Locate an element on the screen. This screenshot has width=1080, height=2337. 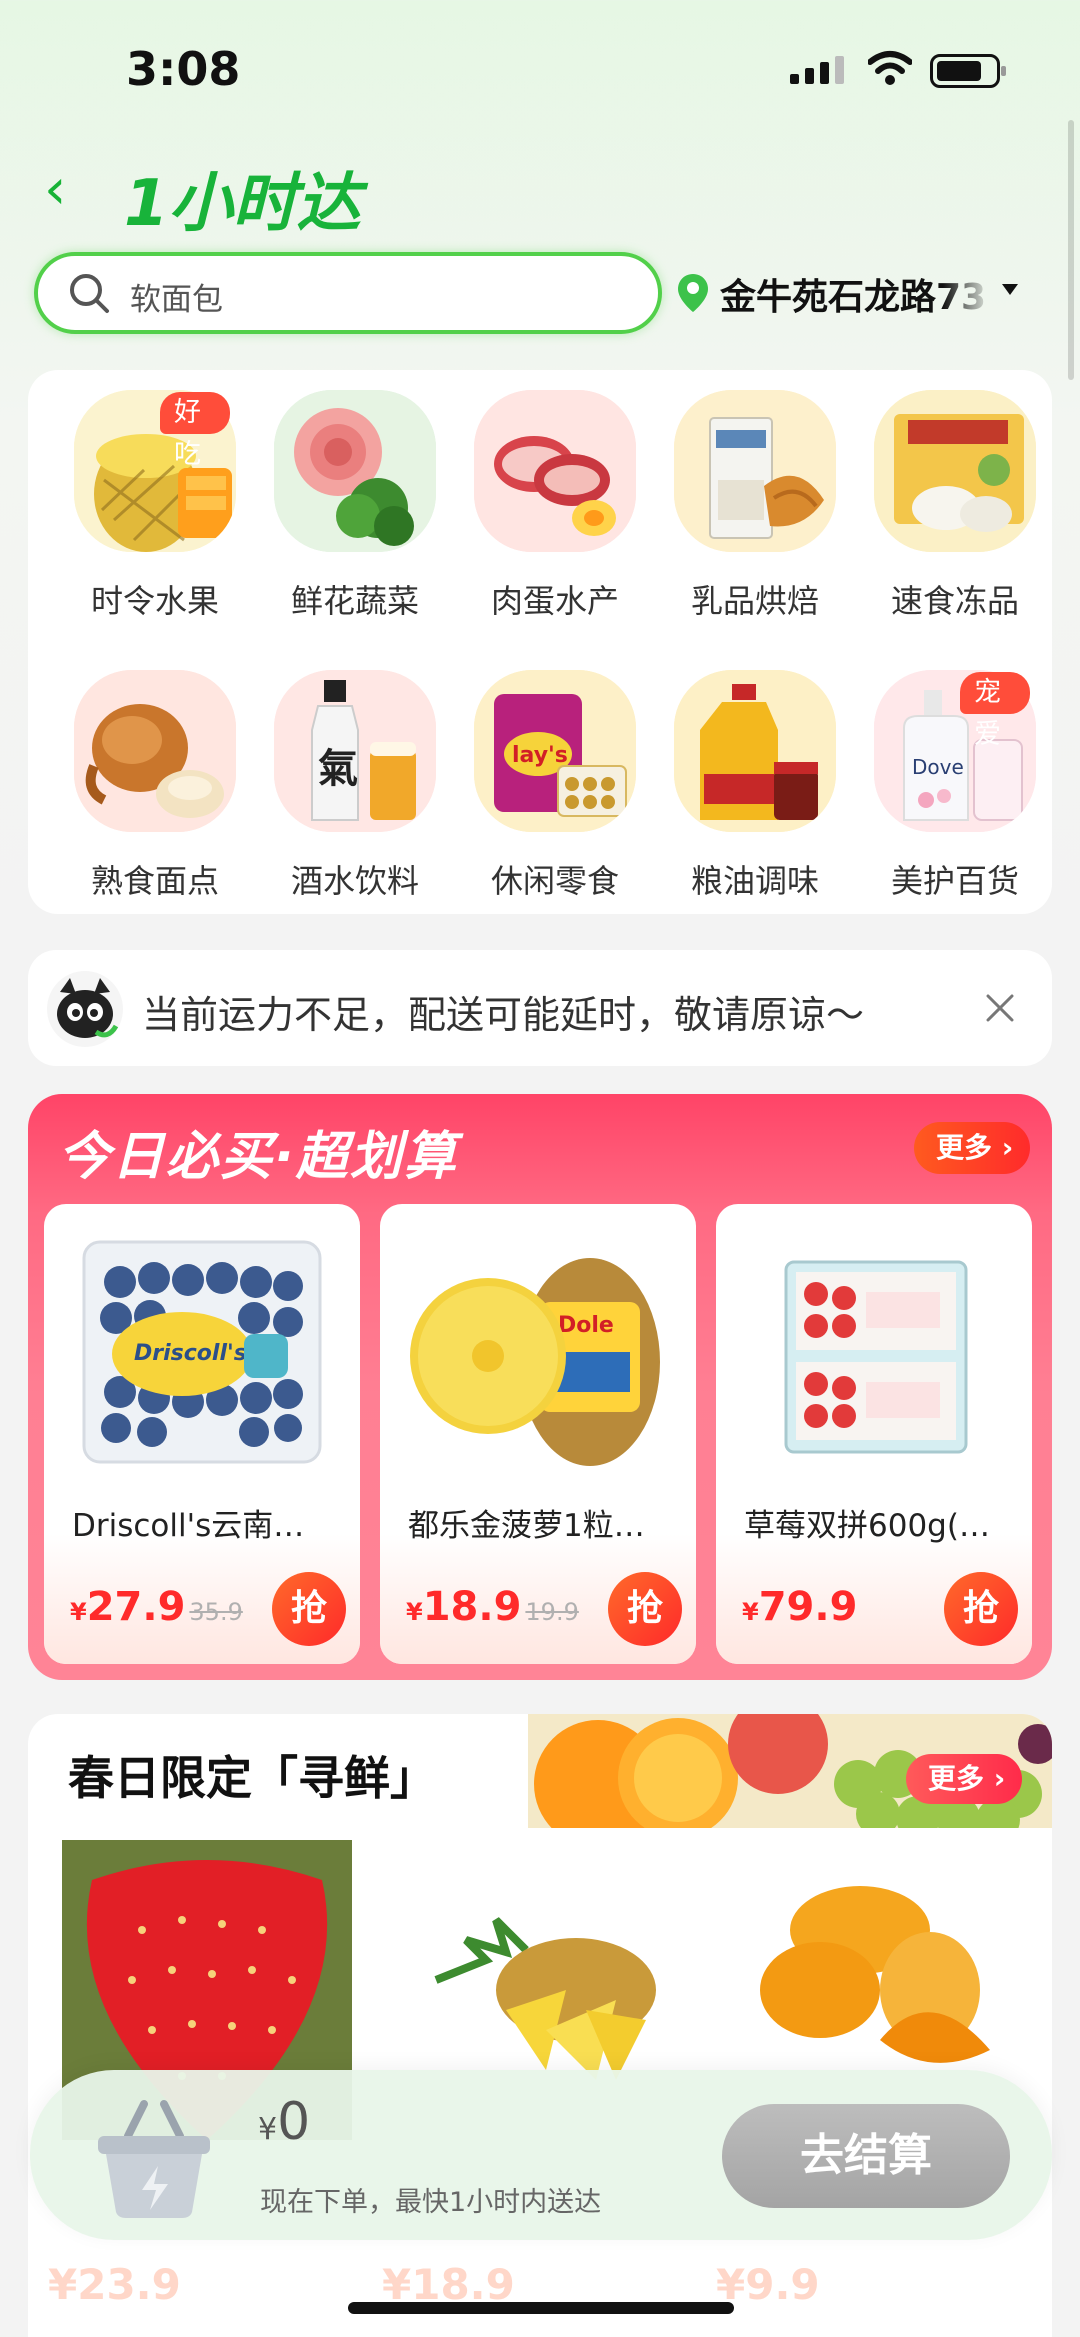
deal-price: ¥27.9 35.9 is located at coordinates (156, 1607).